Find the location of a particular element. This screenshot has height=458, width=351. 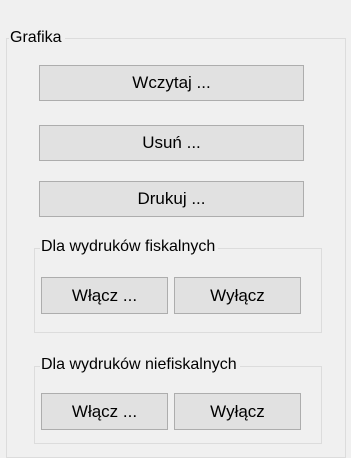

nonfiscal-groupbox-title: Dla wydruków niefiskalnych is located at coordinates (140, 365).